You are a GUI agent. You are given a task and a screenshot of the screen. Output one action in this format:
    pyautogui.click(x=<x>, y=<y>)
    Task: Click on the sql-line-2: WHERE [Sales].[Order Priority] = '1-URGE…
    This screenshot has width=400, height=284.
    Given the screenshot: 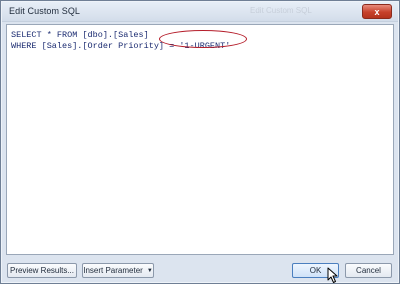 What is the action you would take?
    pyautogui.click(x=121, y=46)
    